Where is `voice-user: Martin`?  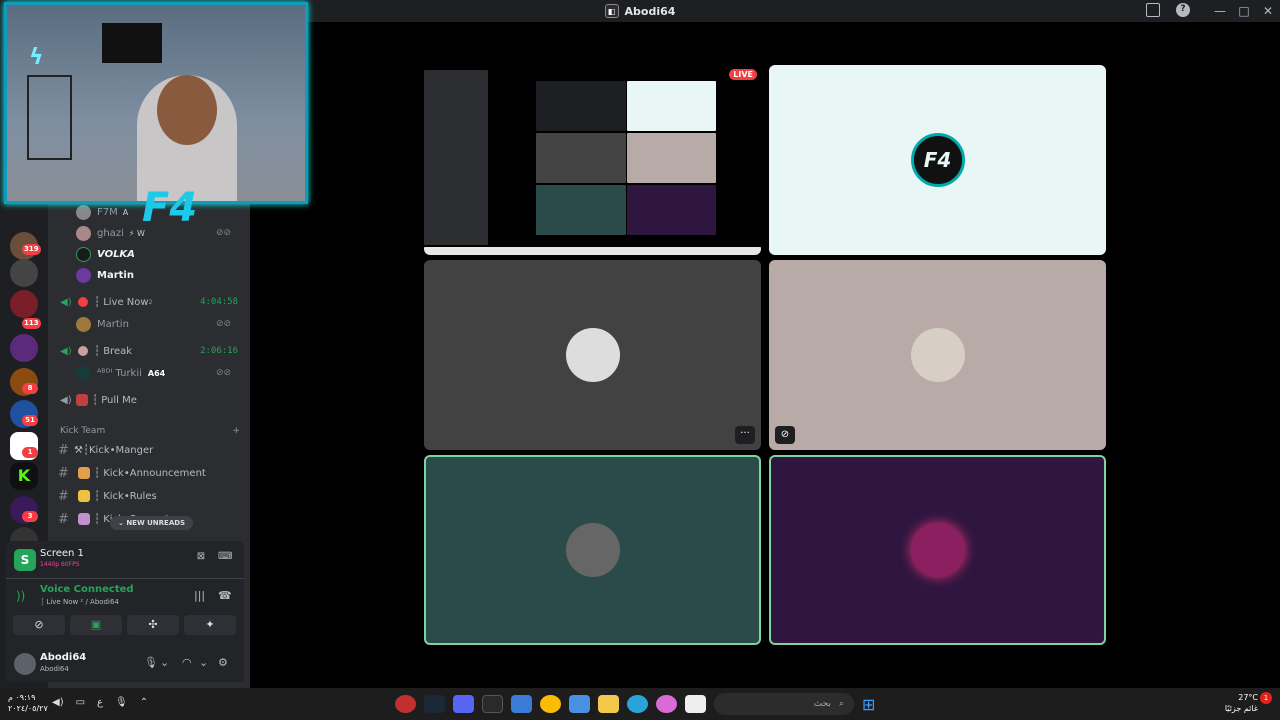 voice-user: Martin is located at coordinates (105, 275).